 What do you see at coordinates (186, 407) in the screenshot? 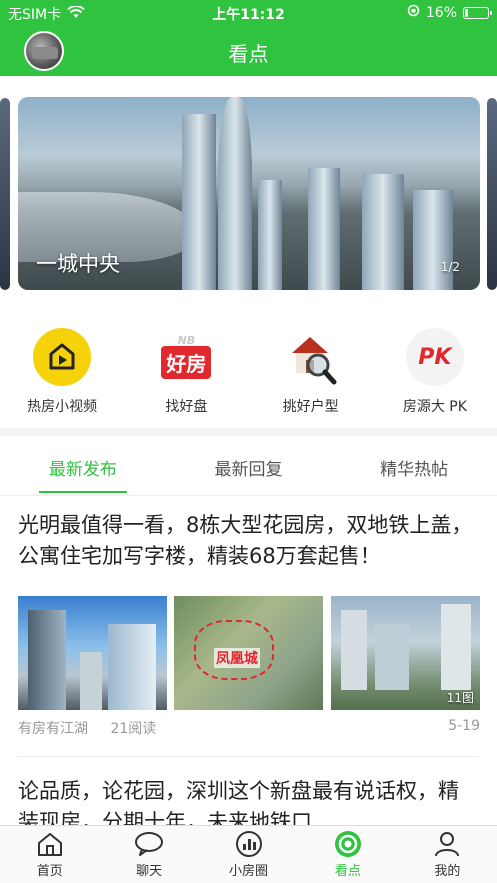
I see `quick-nav-label: 找好盘` at bounding box center [186, 407].